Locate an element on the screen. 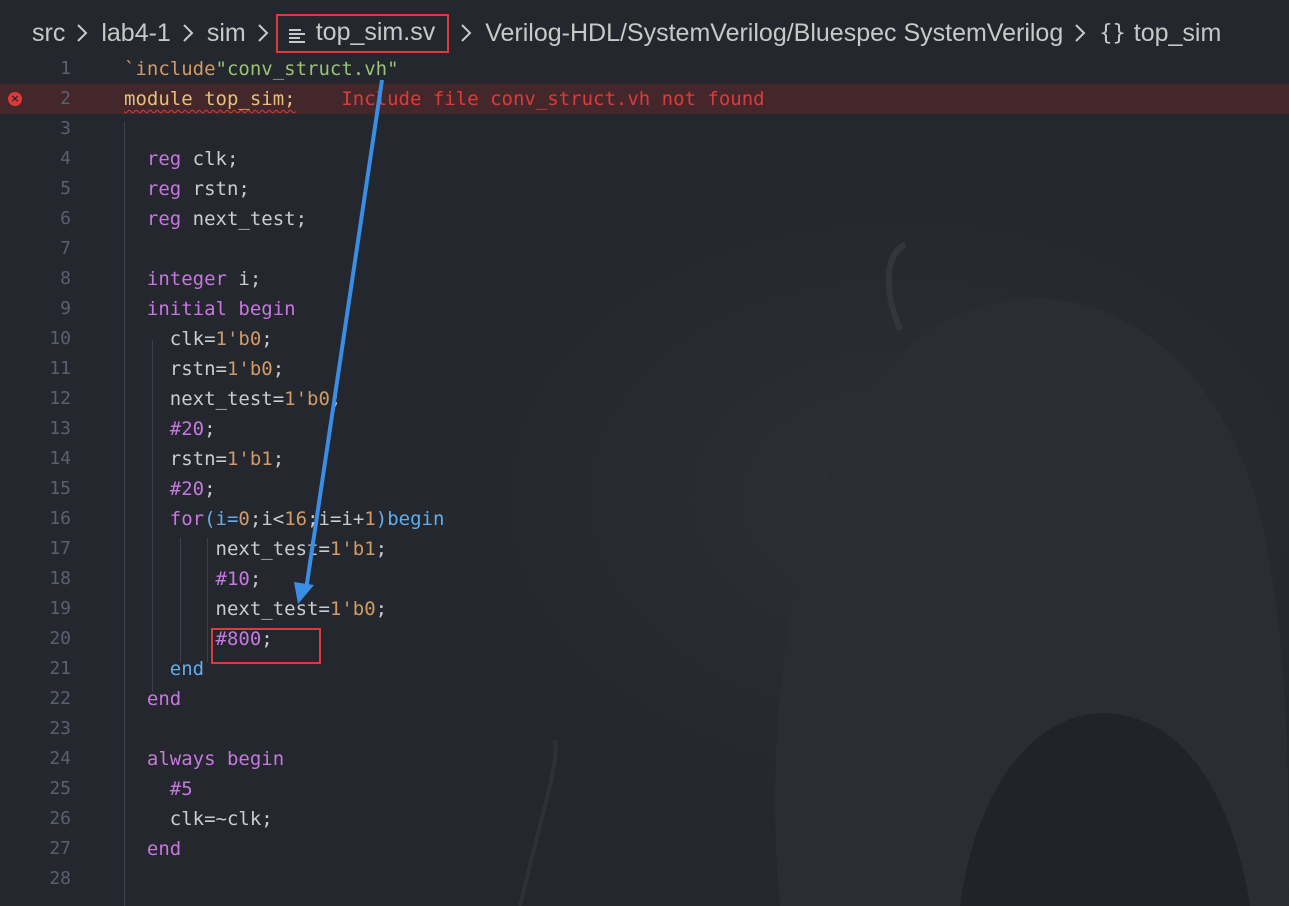  code-line: 27 end is located at coordinates (644, 849).